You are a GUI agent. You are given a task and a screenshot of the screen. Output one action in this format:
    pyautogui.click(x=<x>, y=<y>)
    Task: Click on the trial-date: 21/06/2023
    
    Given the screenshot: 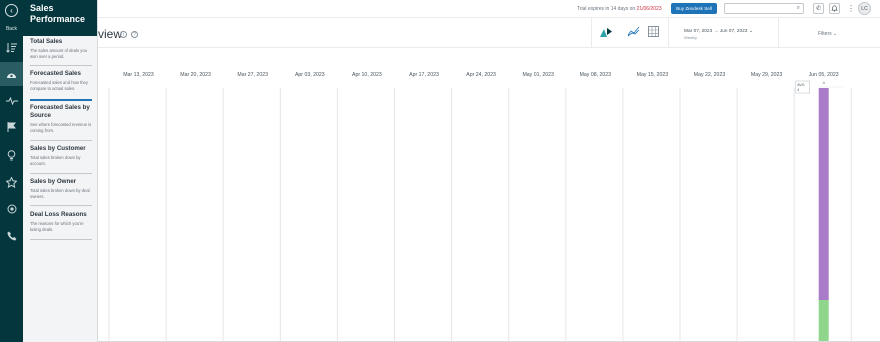 What is the action you would take?
    pyautogui.click(x=649, y=9)
    